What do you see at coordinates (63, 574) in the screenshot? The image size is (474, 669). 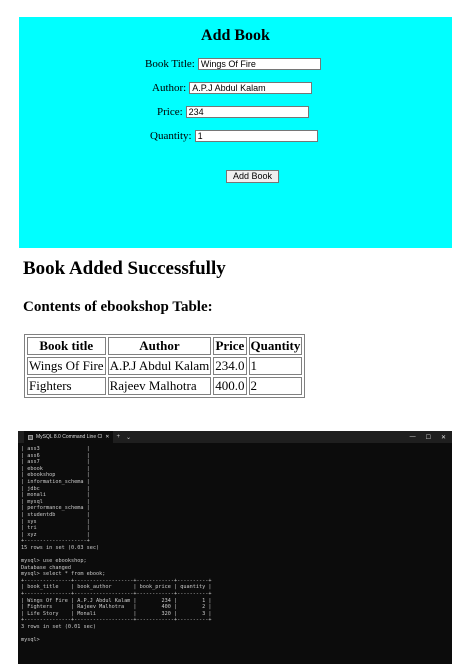 I see `terminal-line: mysql> select * from ebook;` at bounding box center [63, 574].